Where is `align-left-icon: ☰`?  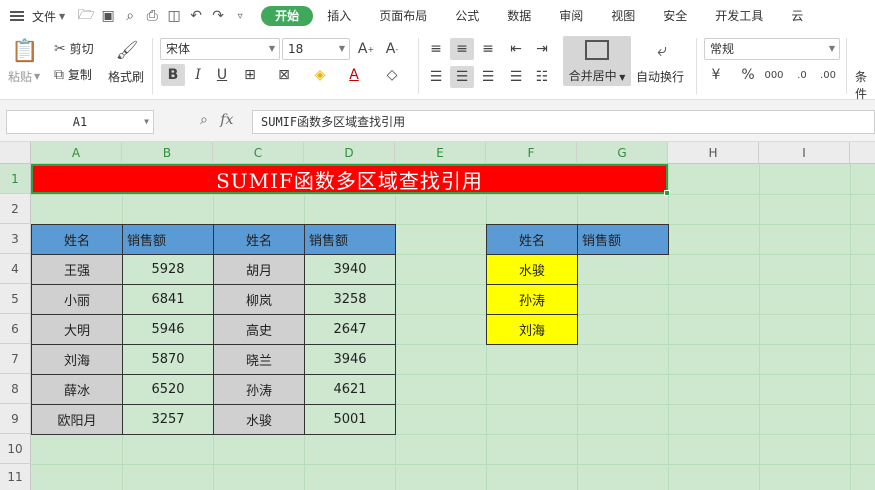 align-left-icon: ☰ is located at coordinates (436, 77).